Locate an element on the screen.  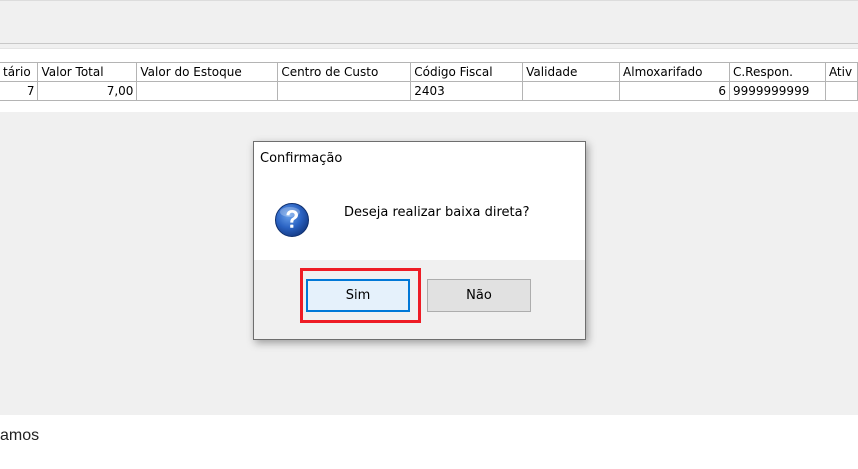
cell-codigo-fiscal: 2403 is located at coordinates (467, 91).